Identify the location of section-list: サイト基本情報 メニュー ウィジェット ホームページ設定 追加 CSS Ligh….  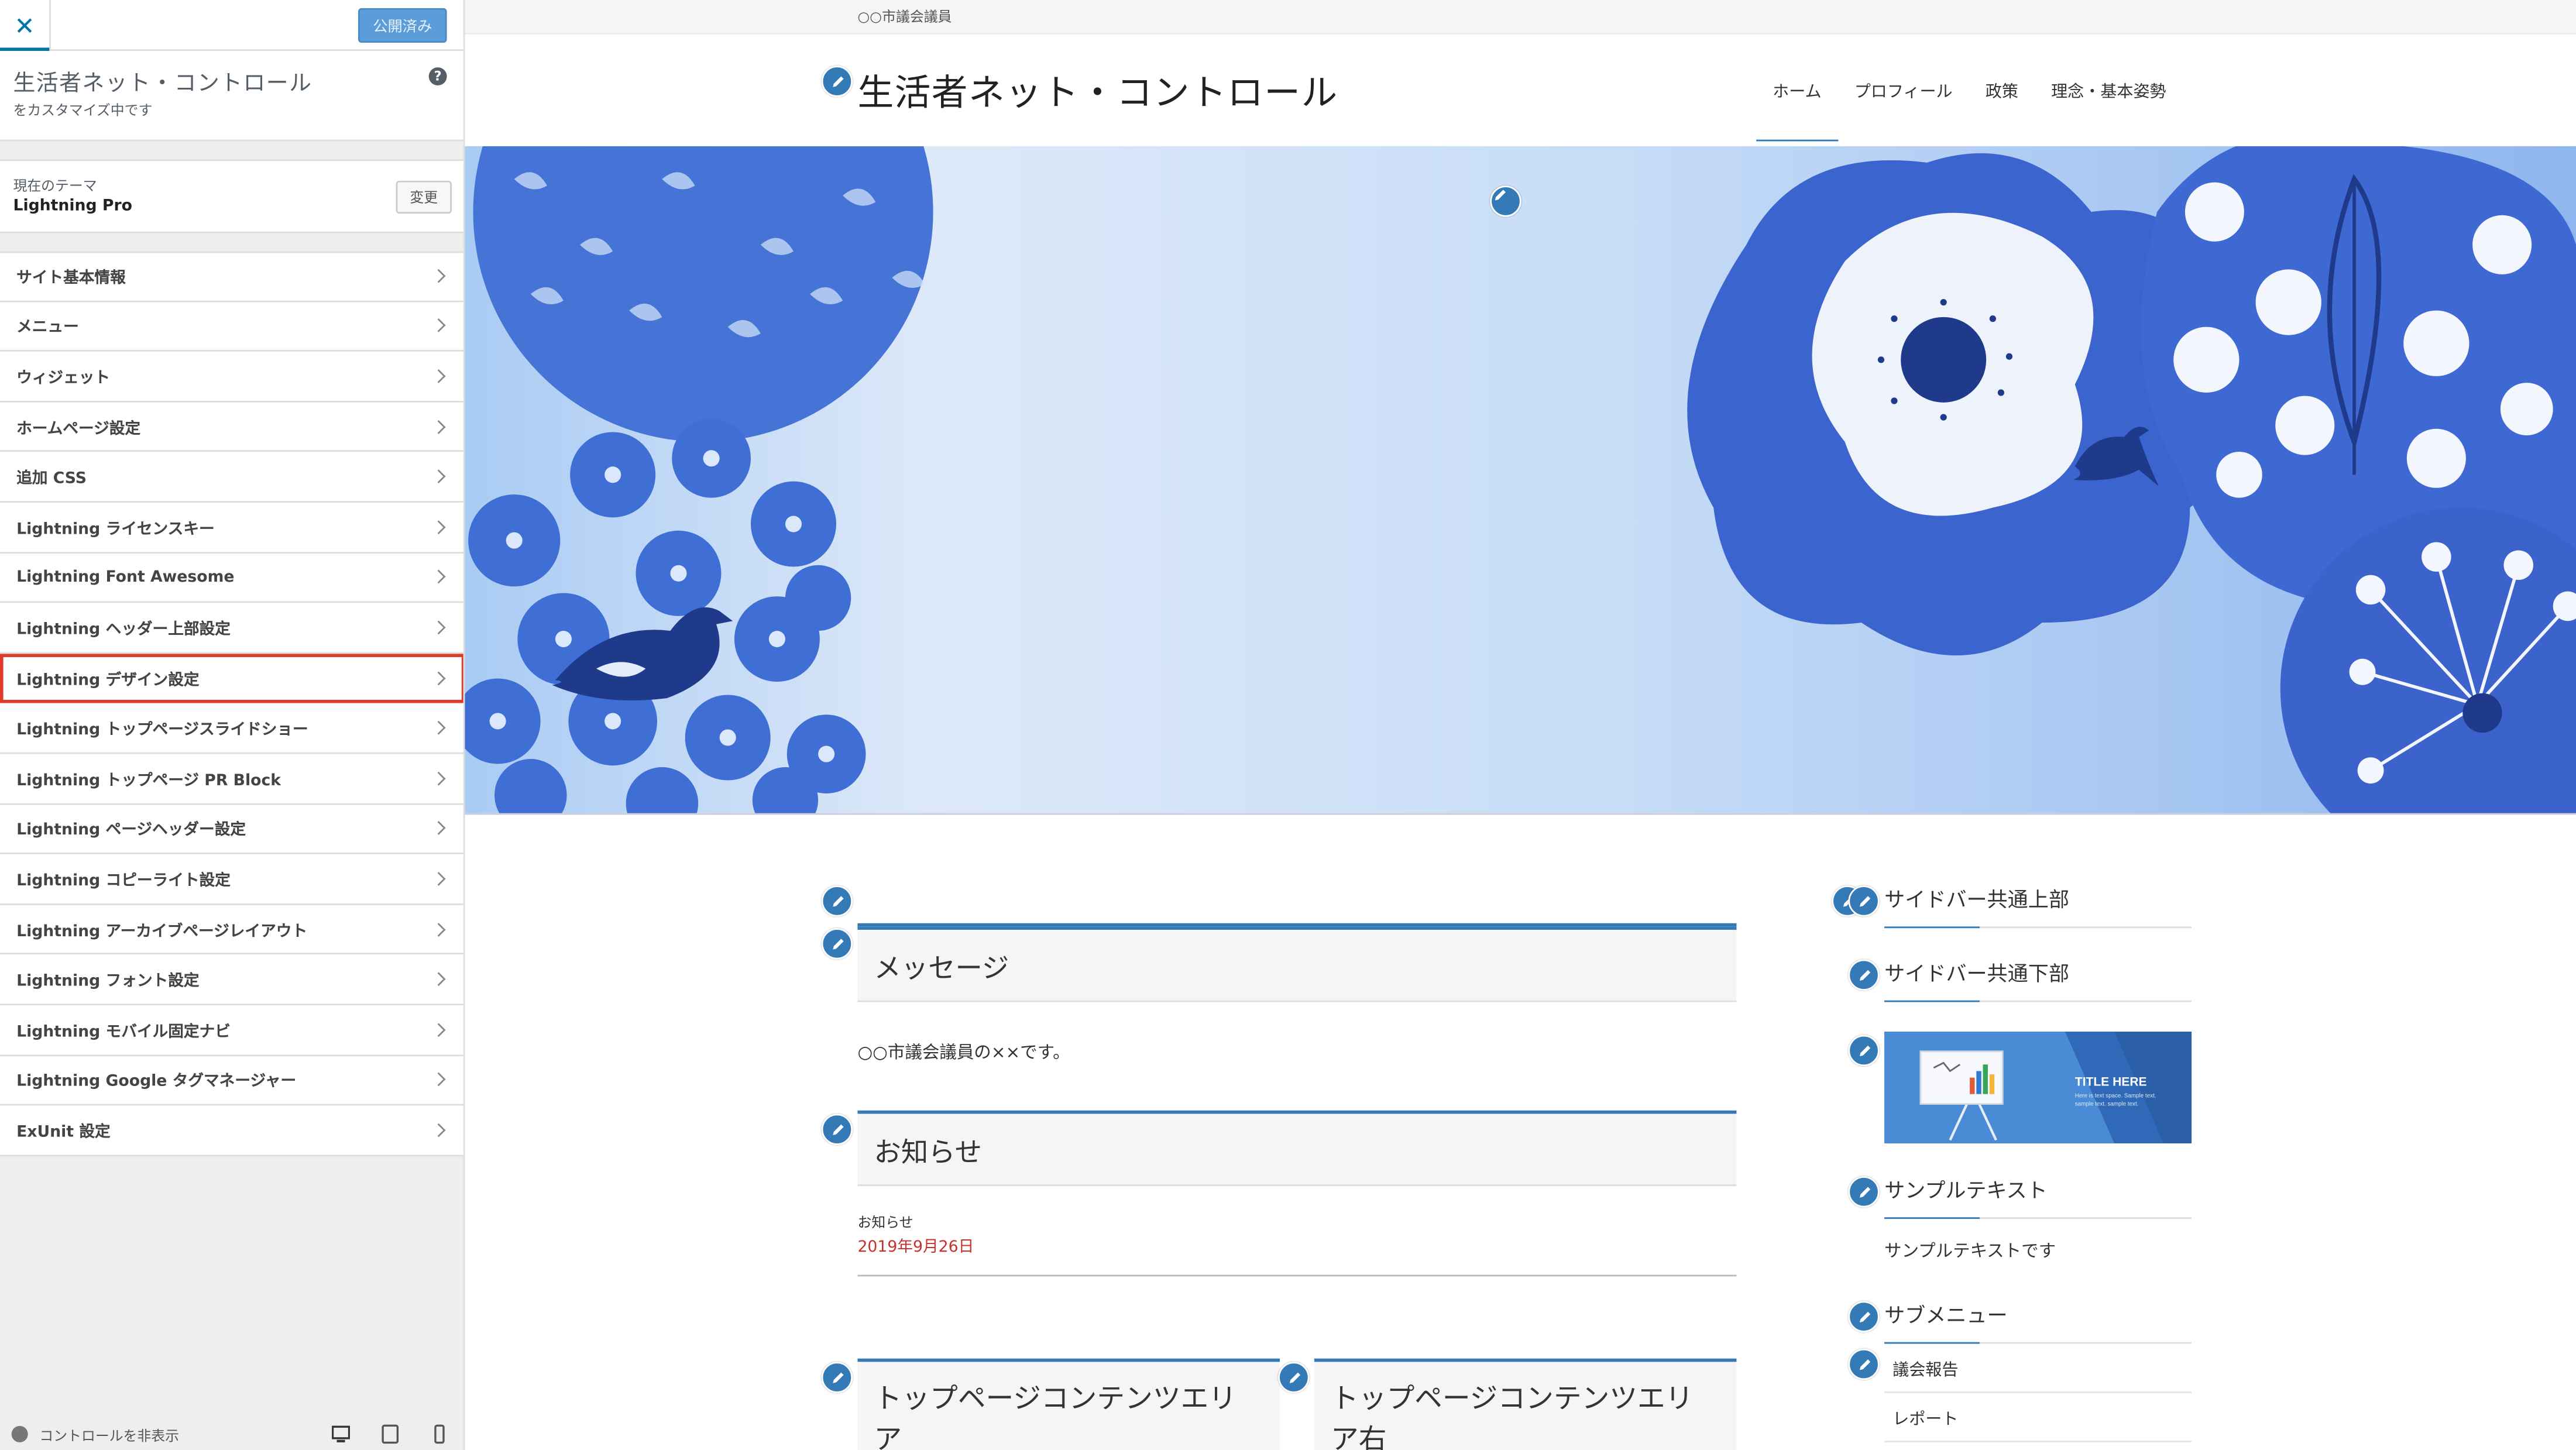
(232, 704).